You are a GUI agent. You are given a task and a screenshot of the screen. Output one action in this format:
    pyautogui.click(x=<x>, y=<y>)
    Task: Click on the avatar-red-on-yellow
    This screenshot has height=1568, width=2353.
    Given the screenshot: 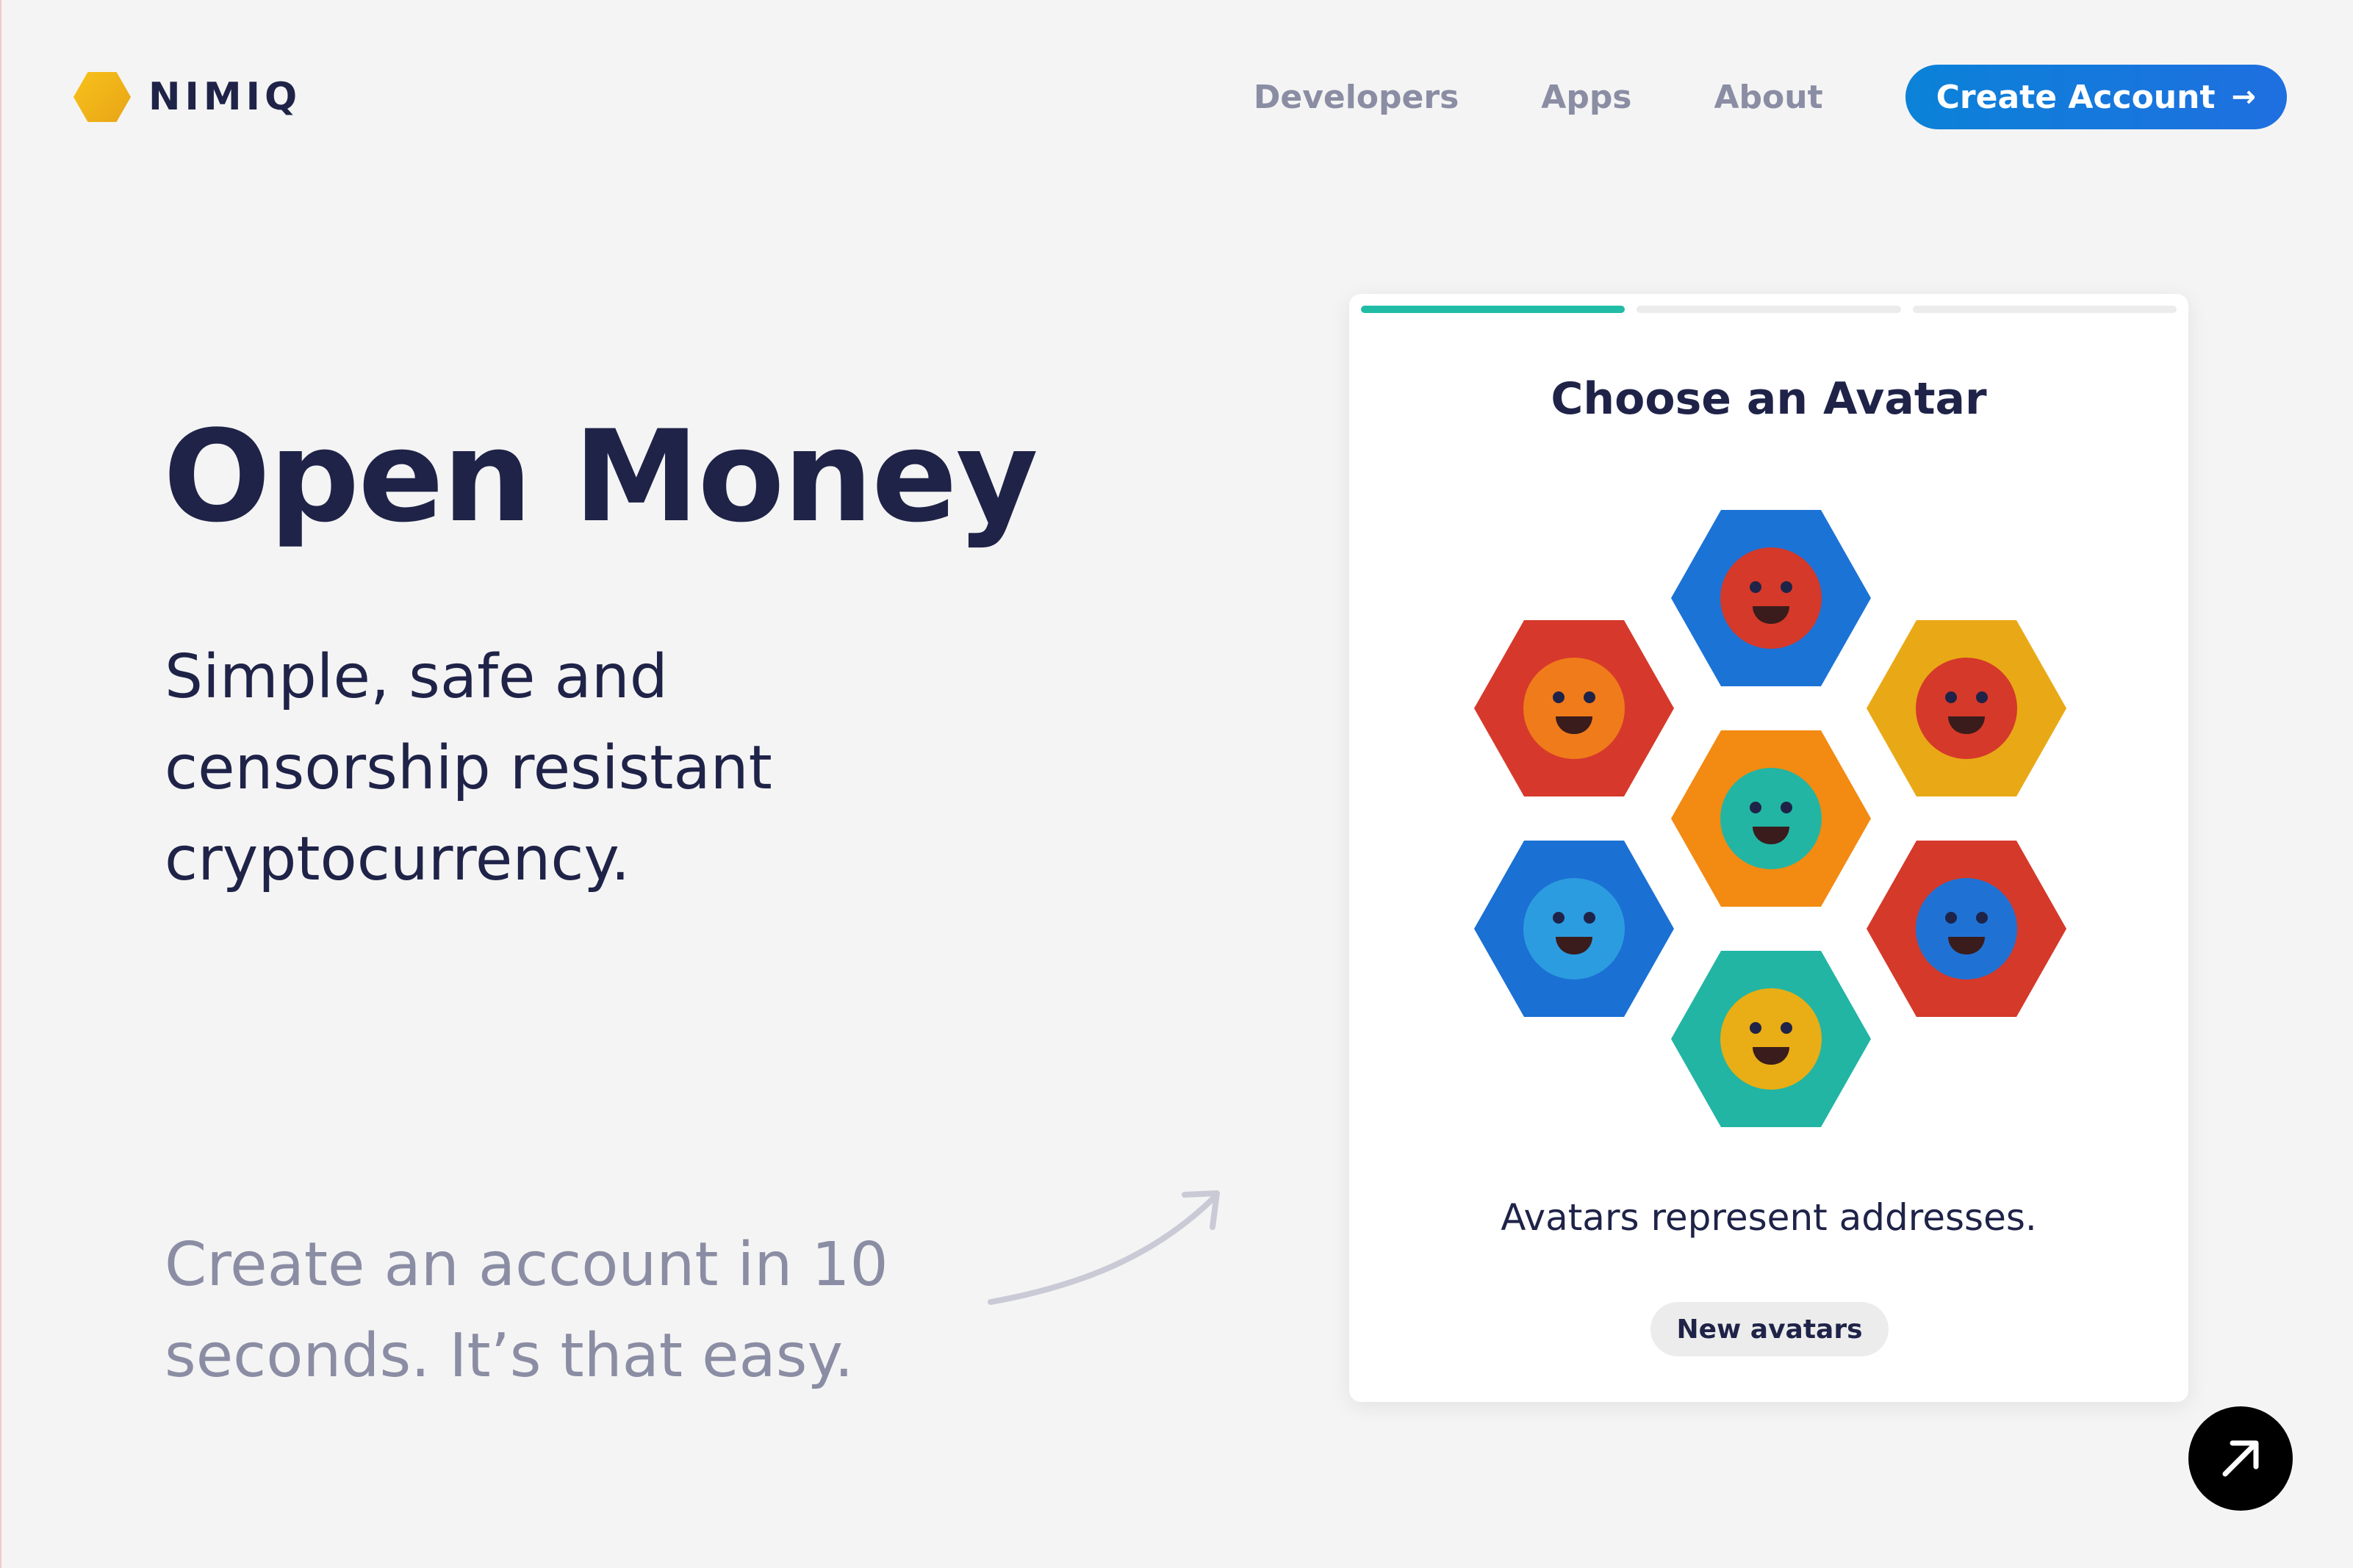 What is the action you would take?
    pyautogui.click(x=1966, y=708)
    